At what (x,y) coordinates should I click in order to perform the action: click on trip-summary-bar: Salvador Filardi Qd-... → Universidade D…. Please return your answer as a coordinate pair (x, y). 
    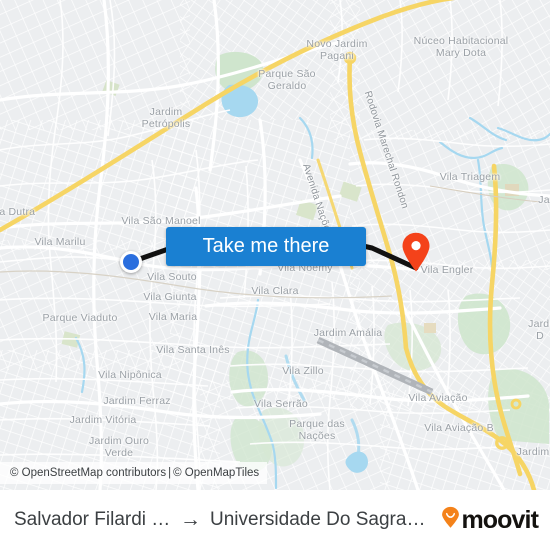
    Looking at the image, I should click on (275, 520).